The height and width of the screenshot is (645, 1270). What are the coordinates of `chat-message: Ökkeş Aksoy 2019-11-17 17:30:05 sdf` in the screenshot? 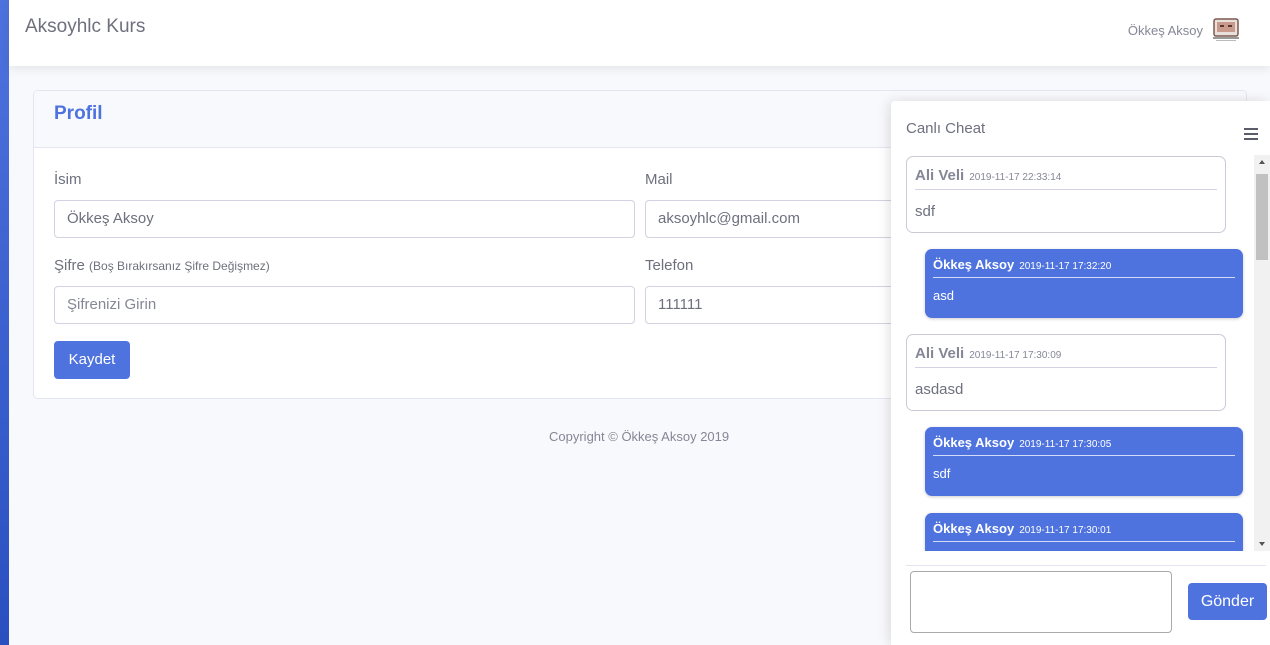 It's located at (1084, 461).